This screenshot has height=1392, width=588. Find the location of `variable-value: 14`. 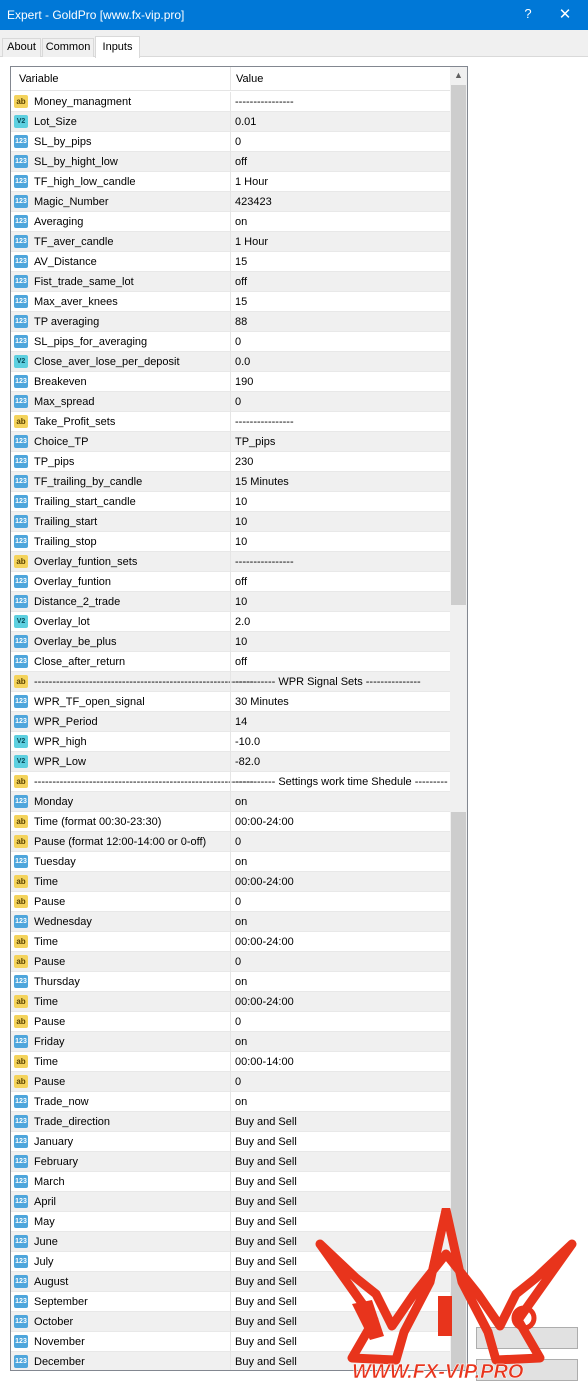

variable-value: 14 is located at coordinates (341, 722).